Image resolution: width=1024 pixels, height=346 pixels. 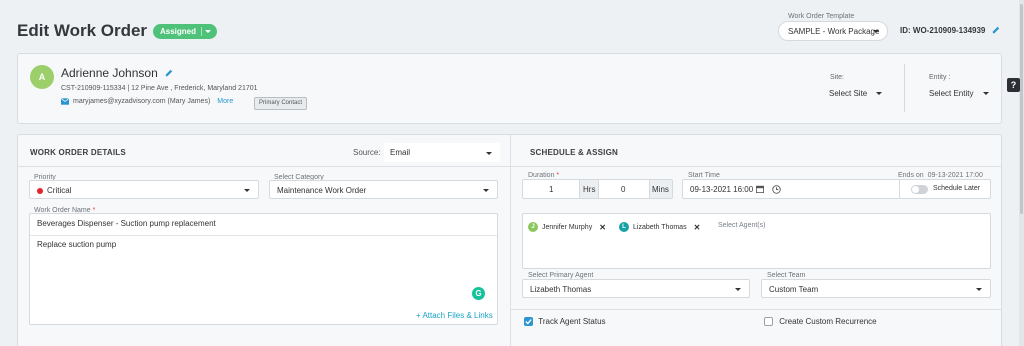 I want to click on grammarly-icon: G, so click(x=478, y=293).